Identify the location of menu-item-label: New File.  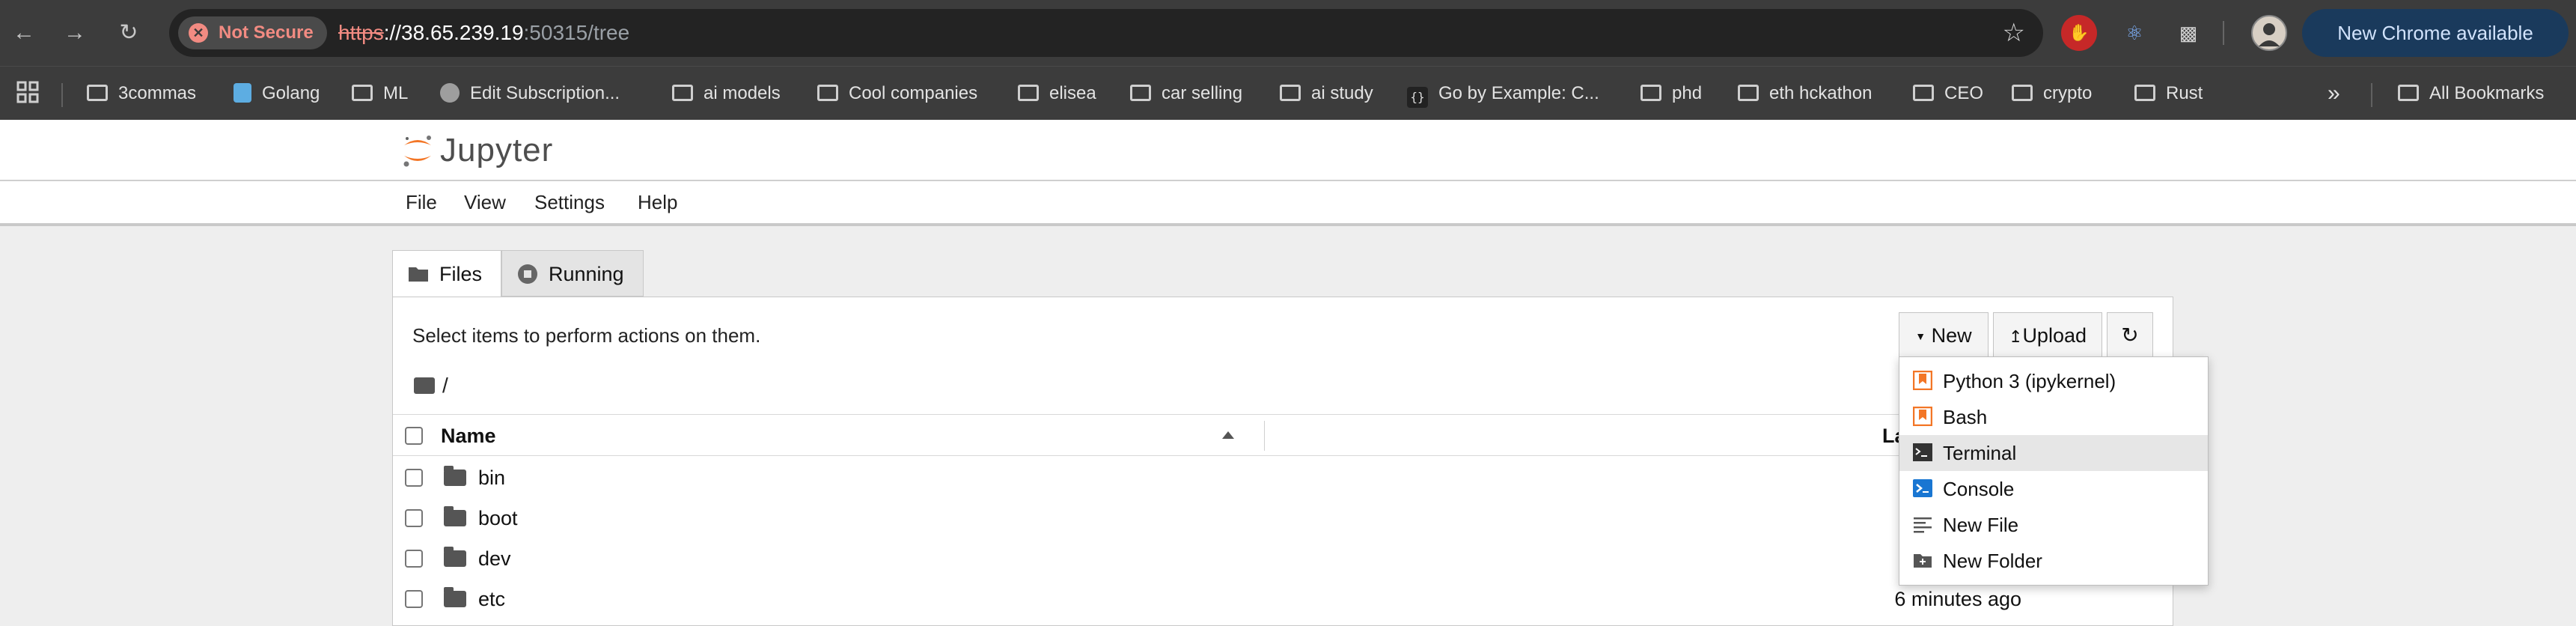
(1981, 525).